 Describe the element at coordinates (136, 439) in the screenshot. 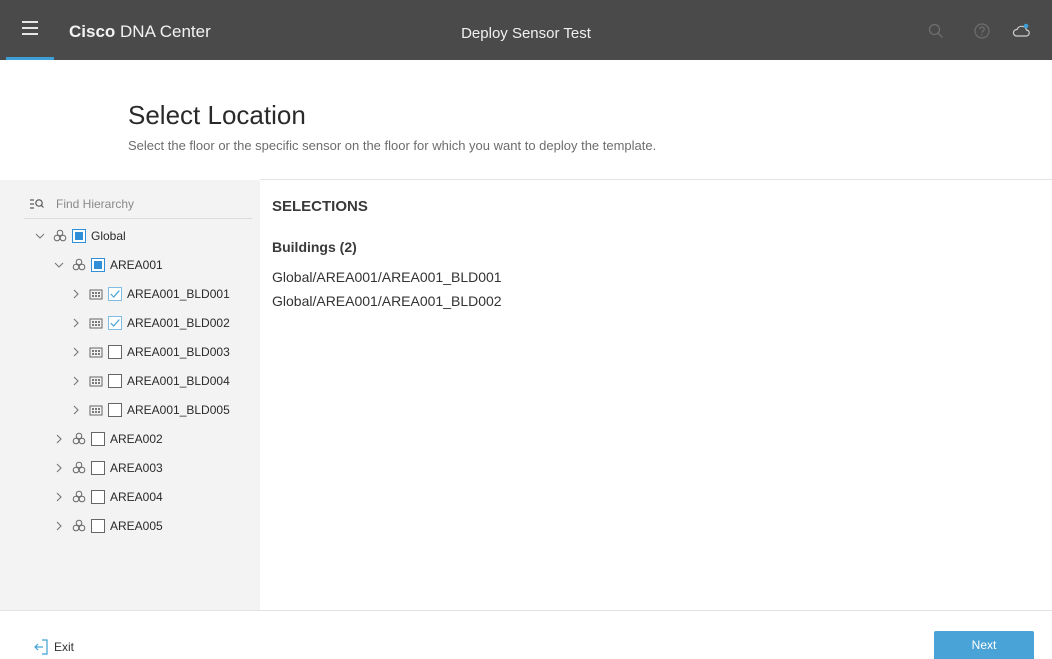

I see `tree-node-label: AREA002` at that location.